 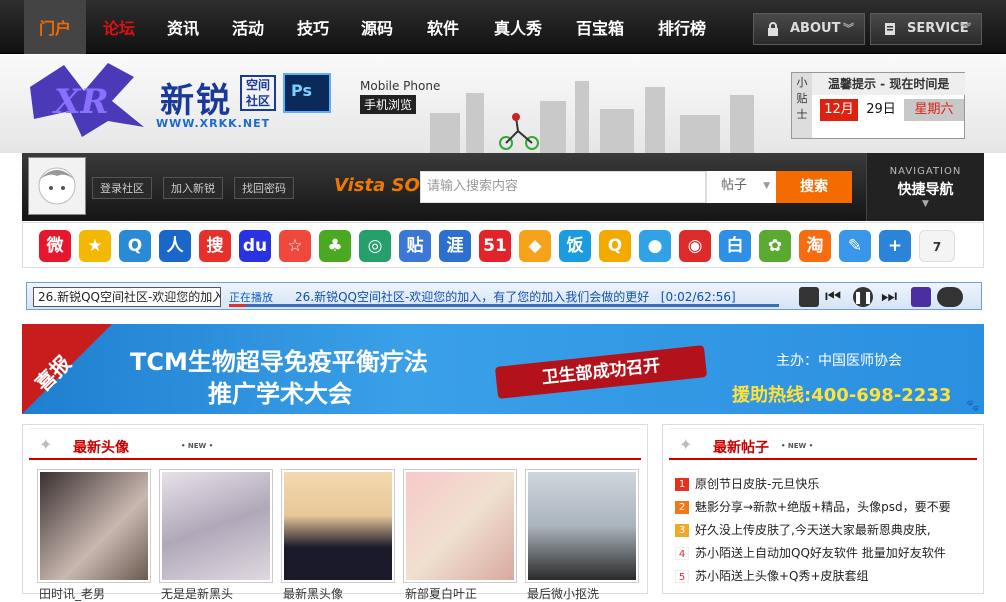 I want to click on logo-xr-emblem: XR, so click(x=87, y=100).